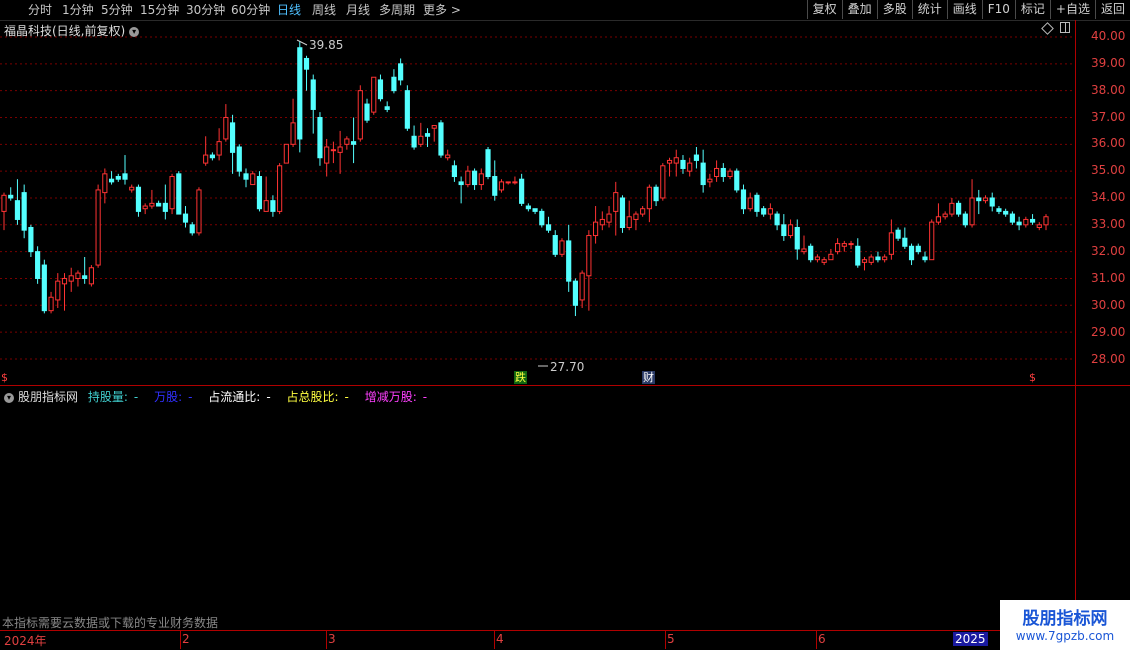 The width and height of the screenshot is (1130, 650). What do you see at coordinates (113, 397) in the screenshot?
I see `indicator-field-holding: 持股量: -` at bounding box center [113, 397].